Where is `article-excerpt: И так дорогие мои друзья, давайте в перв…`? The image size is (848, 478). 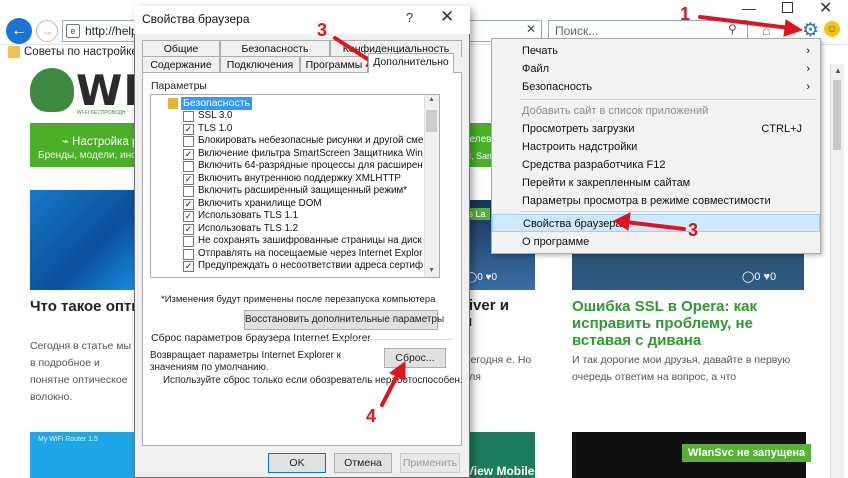 article-excerpt: И так дорогие мои друзья, давайте в перв… is located at coordinates (681, 368).